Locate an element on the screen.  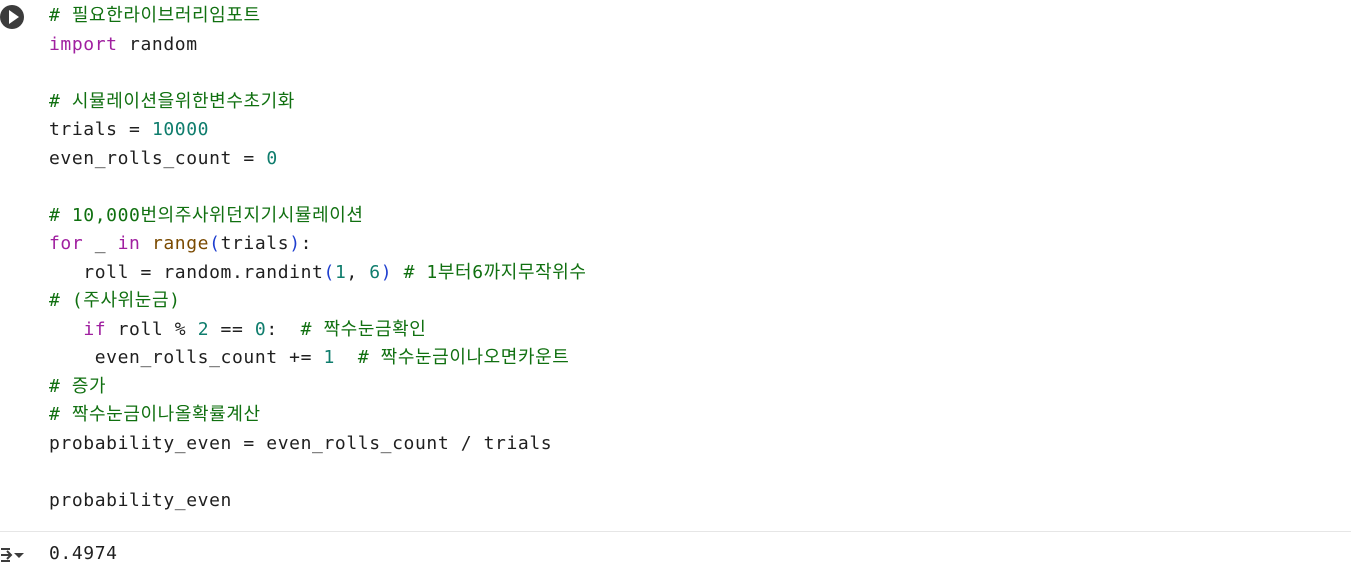
code-token: # (주사위눈금) is located at coordinates (115, 300).